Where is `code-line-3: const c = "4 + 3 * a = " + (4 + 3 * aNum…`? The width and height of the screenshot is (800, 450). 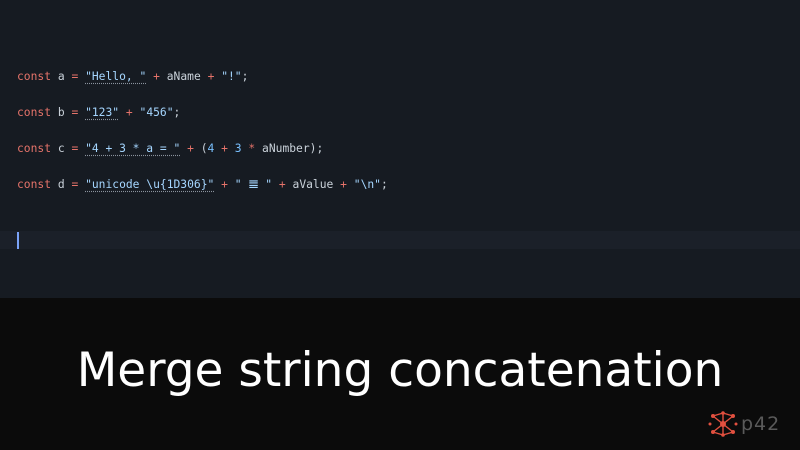
code-line-3: const c = "4 + 3 * a = " + (4 + 3 * aNum… is located at coordinates (170, 149).